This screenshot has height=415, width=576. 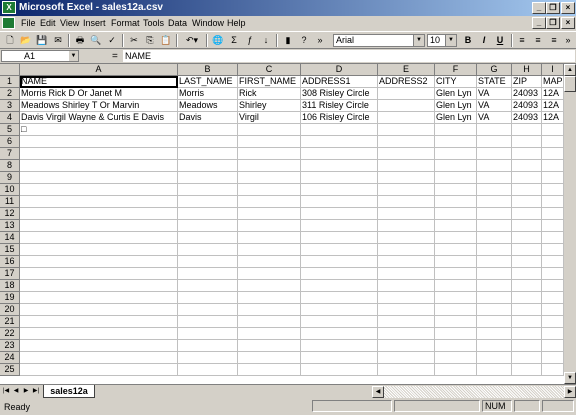 What do you see at coordinates (10, 106) in the screenshot?
I see `row-header-3: 3` at bounding box center [10, 106].